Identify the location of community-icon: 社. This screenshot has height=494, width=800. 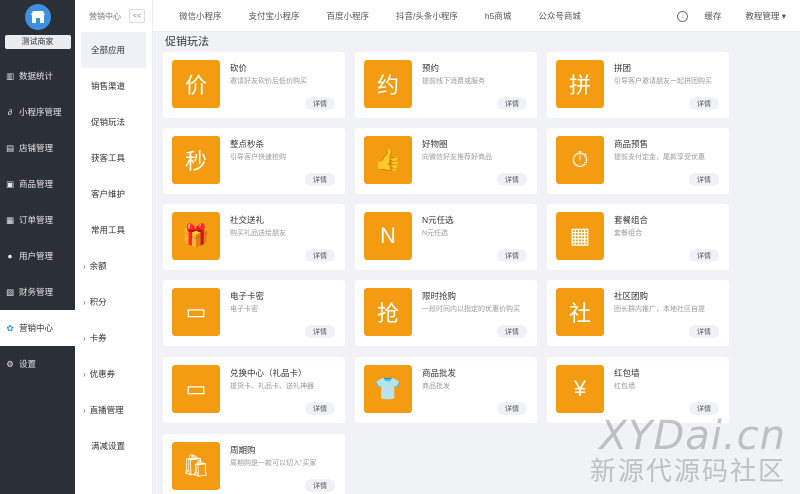
(580, 312).